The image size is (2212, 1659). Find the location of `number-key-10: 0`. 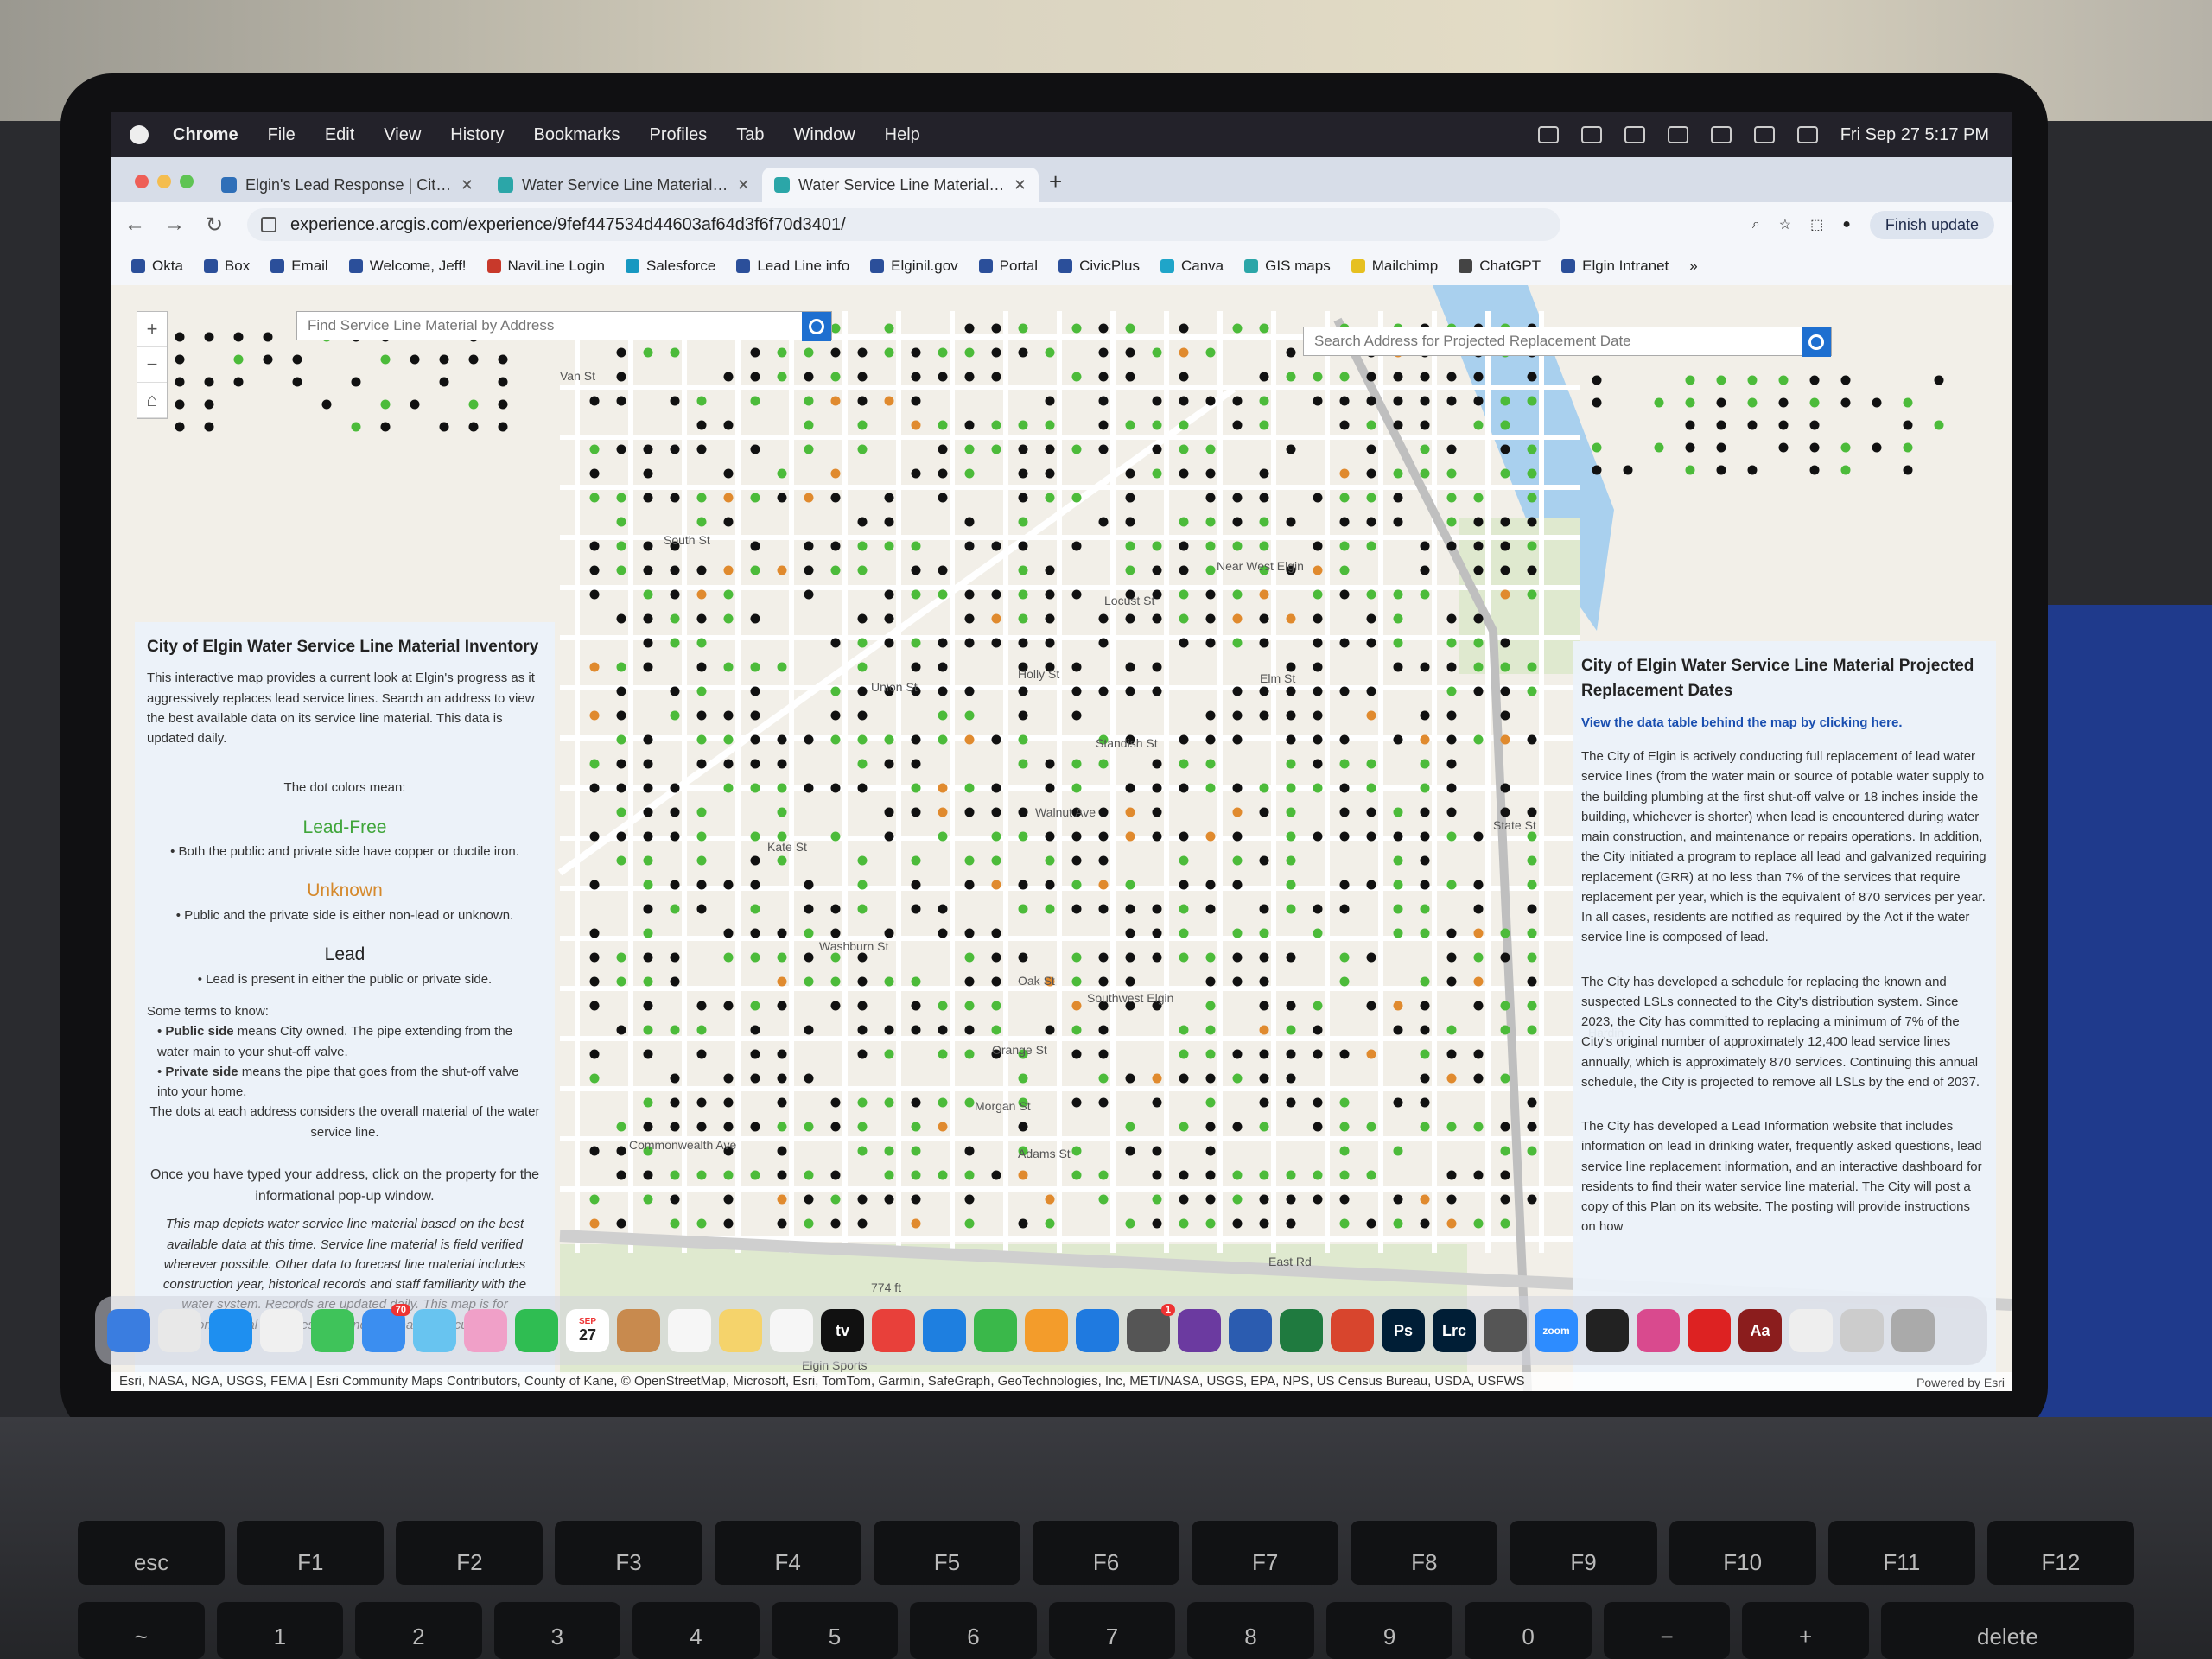

number-key-10: 0 is located at coordinates (1528, 1630).